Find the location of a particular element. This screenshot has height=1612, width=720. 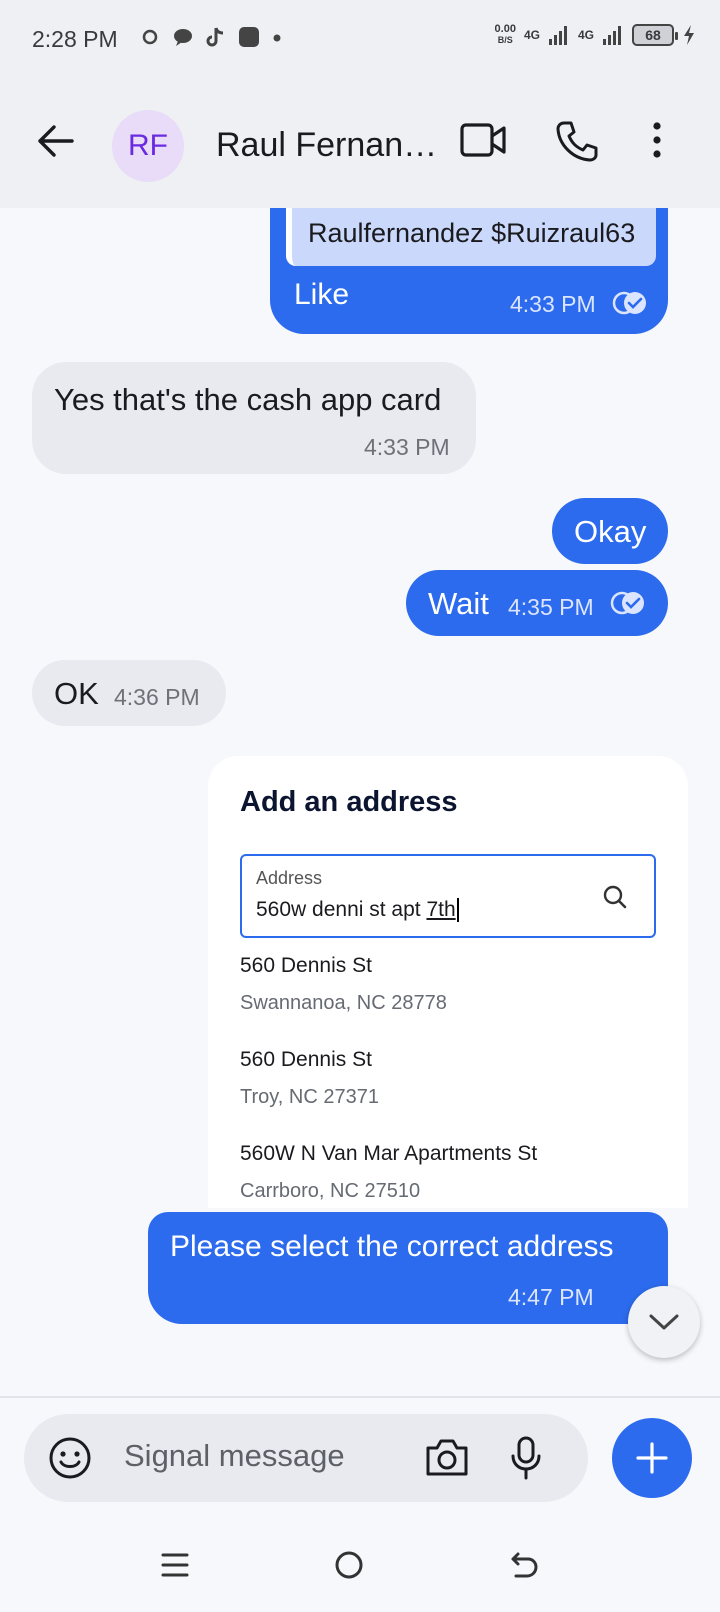

battery-level: 68 is located at coordinates (653, 35).